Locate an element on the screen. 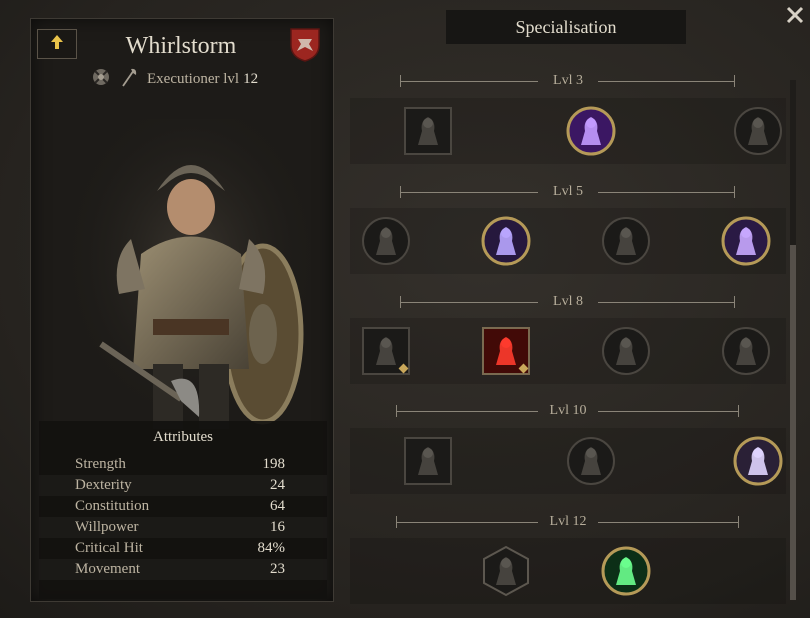 The width and height of the screenshot is (810, 618). skill-storm-warrior-button is located at coordinates (506, 241).